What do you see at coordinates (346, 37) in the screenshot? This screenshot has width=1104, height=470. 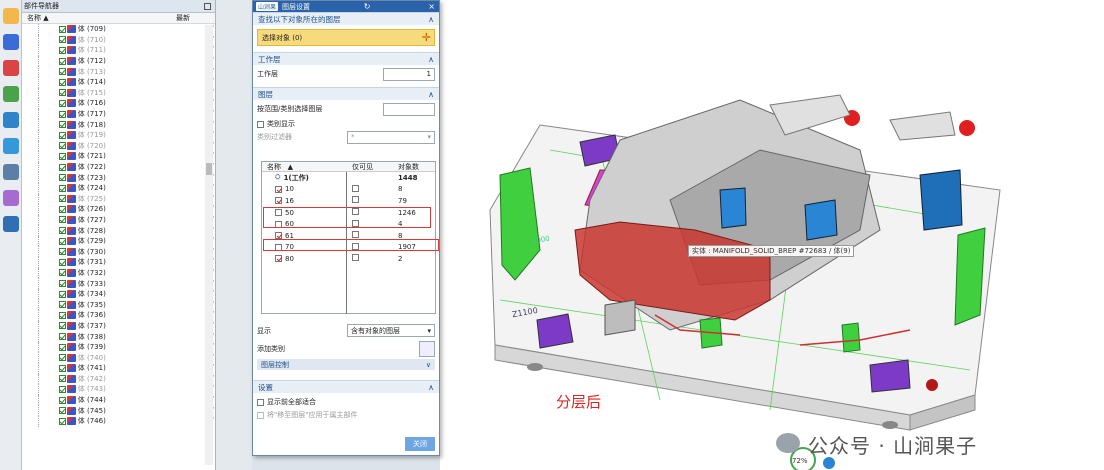 I see `select-object-field: 选择对象 (0) ✛` at bounding box center [346, 37].